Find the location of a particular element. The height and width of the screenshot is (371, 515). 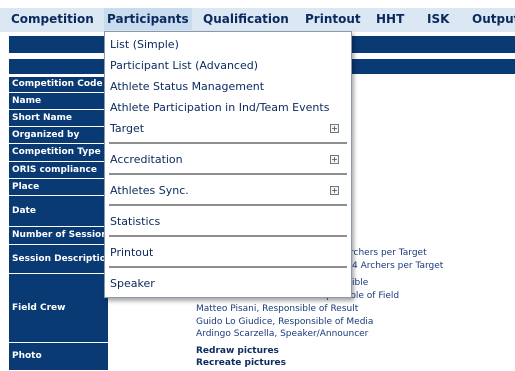

menu-item-speaker: Speaker is located at coordinates (132, 283).